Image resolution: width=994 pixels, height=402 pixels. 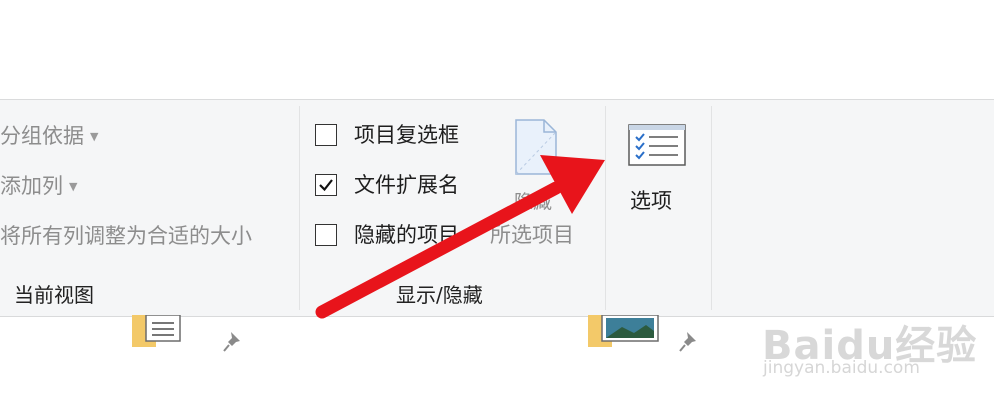 I want to click on add-column-button: 添加列 ▼, so click(x=38, y=186).